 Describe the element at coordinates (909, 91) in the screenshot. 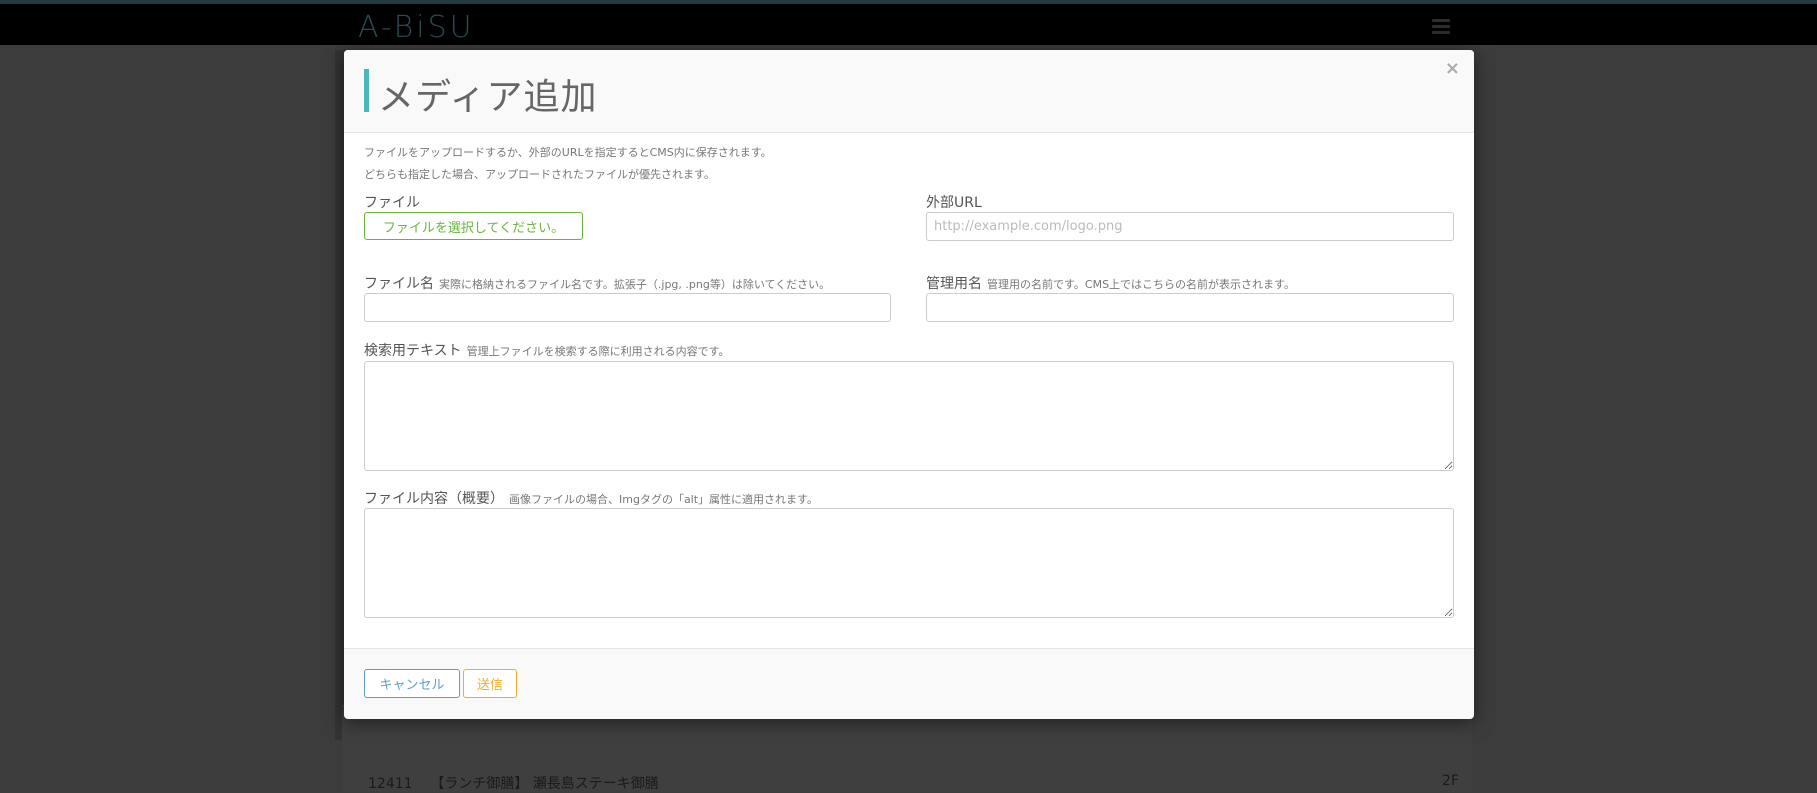

I see `modal-header: メディア追加 ×` at that location.